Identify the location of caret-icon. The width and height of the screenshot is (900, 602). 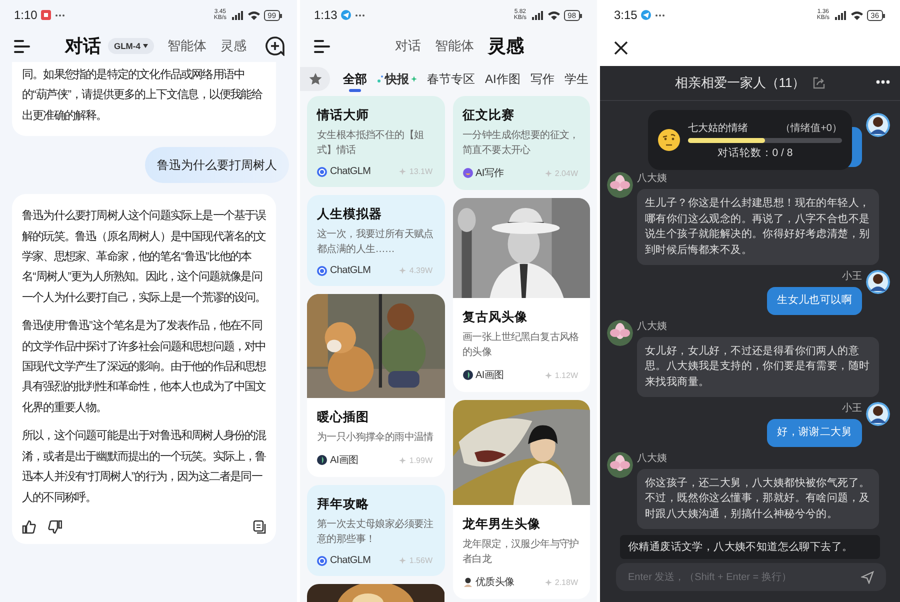
(145, 46).